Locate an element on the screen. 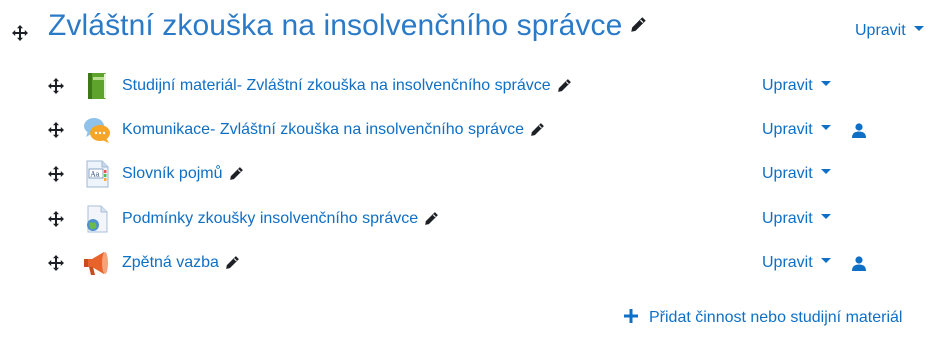  activity-link: Slovník pojmů is located at coordinates (183, 174).